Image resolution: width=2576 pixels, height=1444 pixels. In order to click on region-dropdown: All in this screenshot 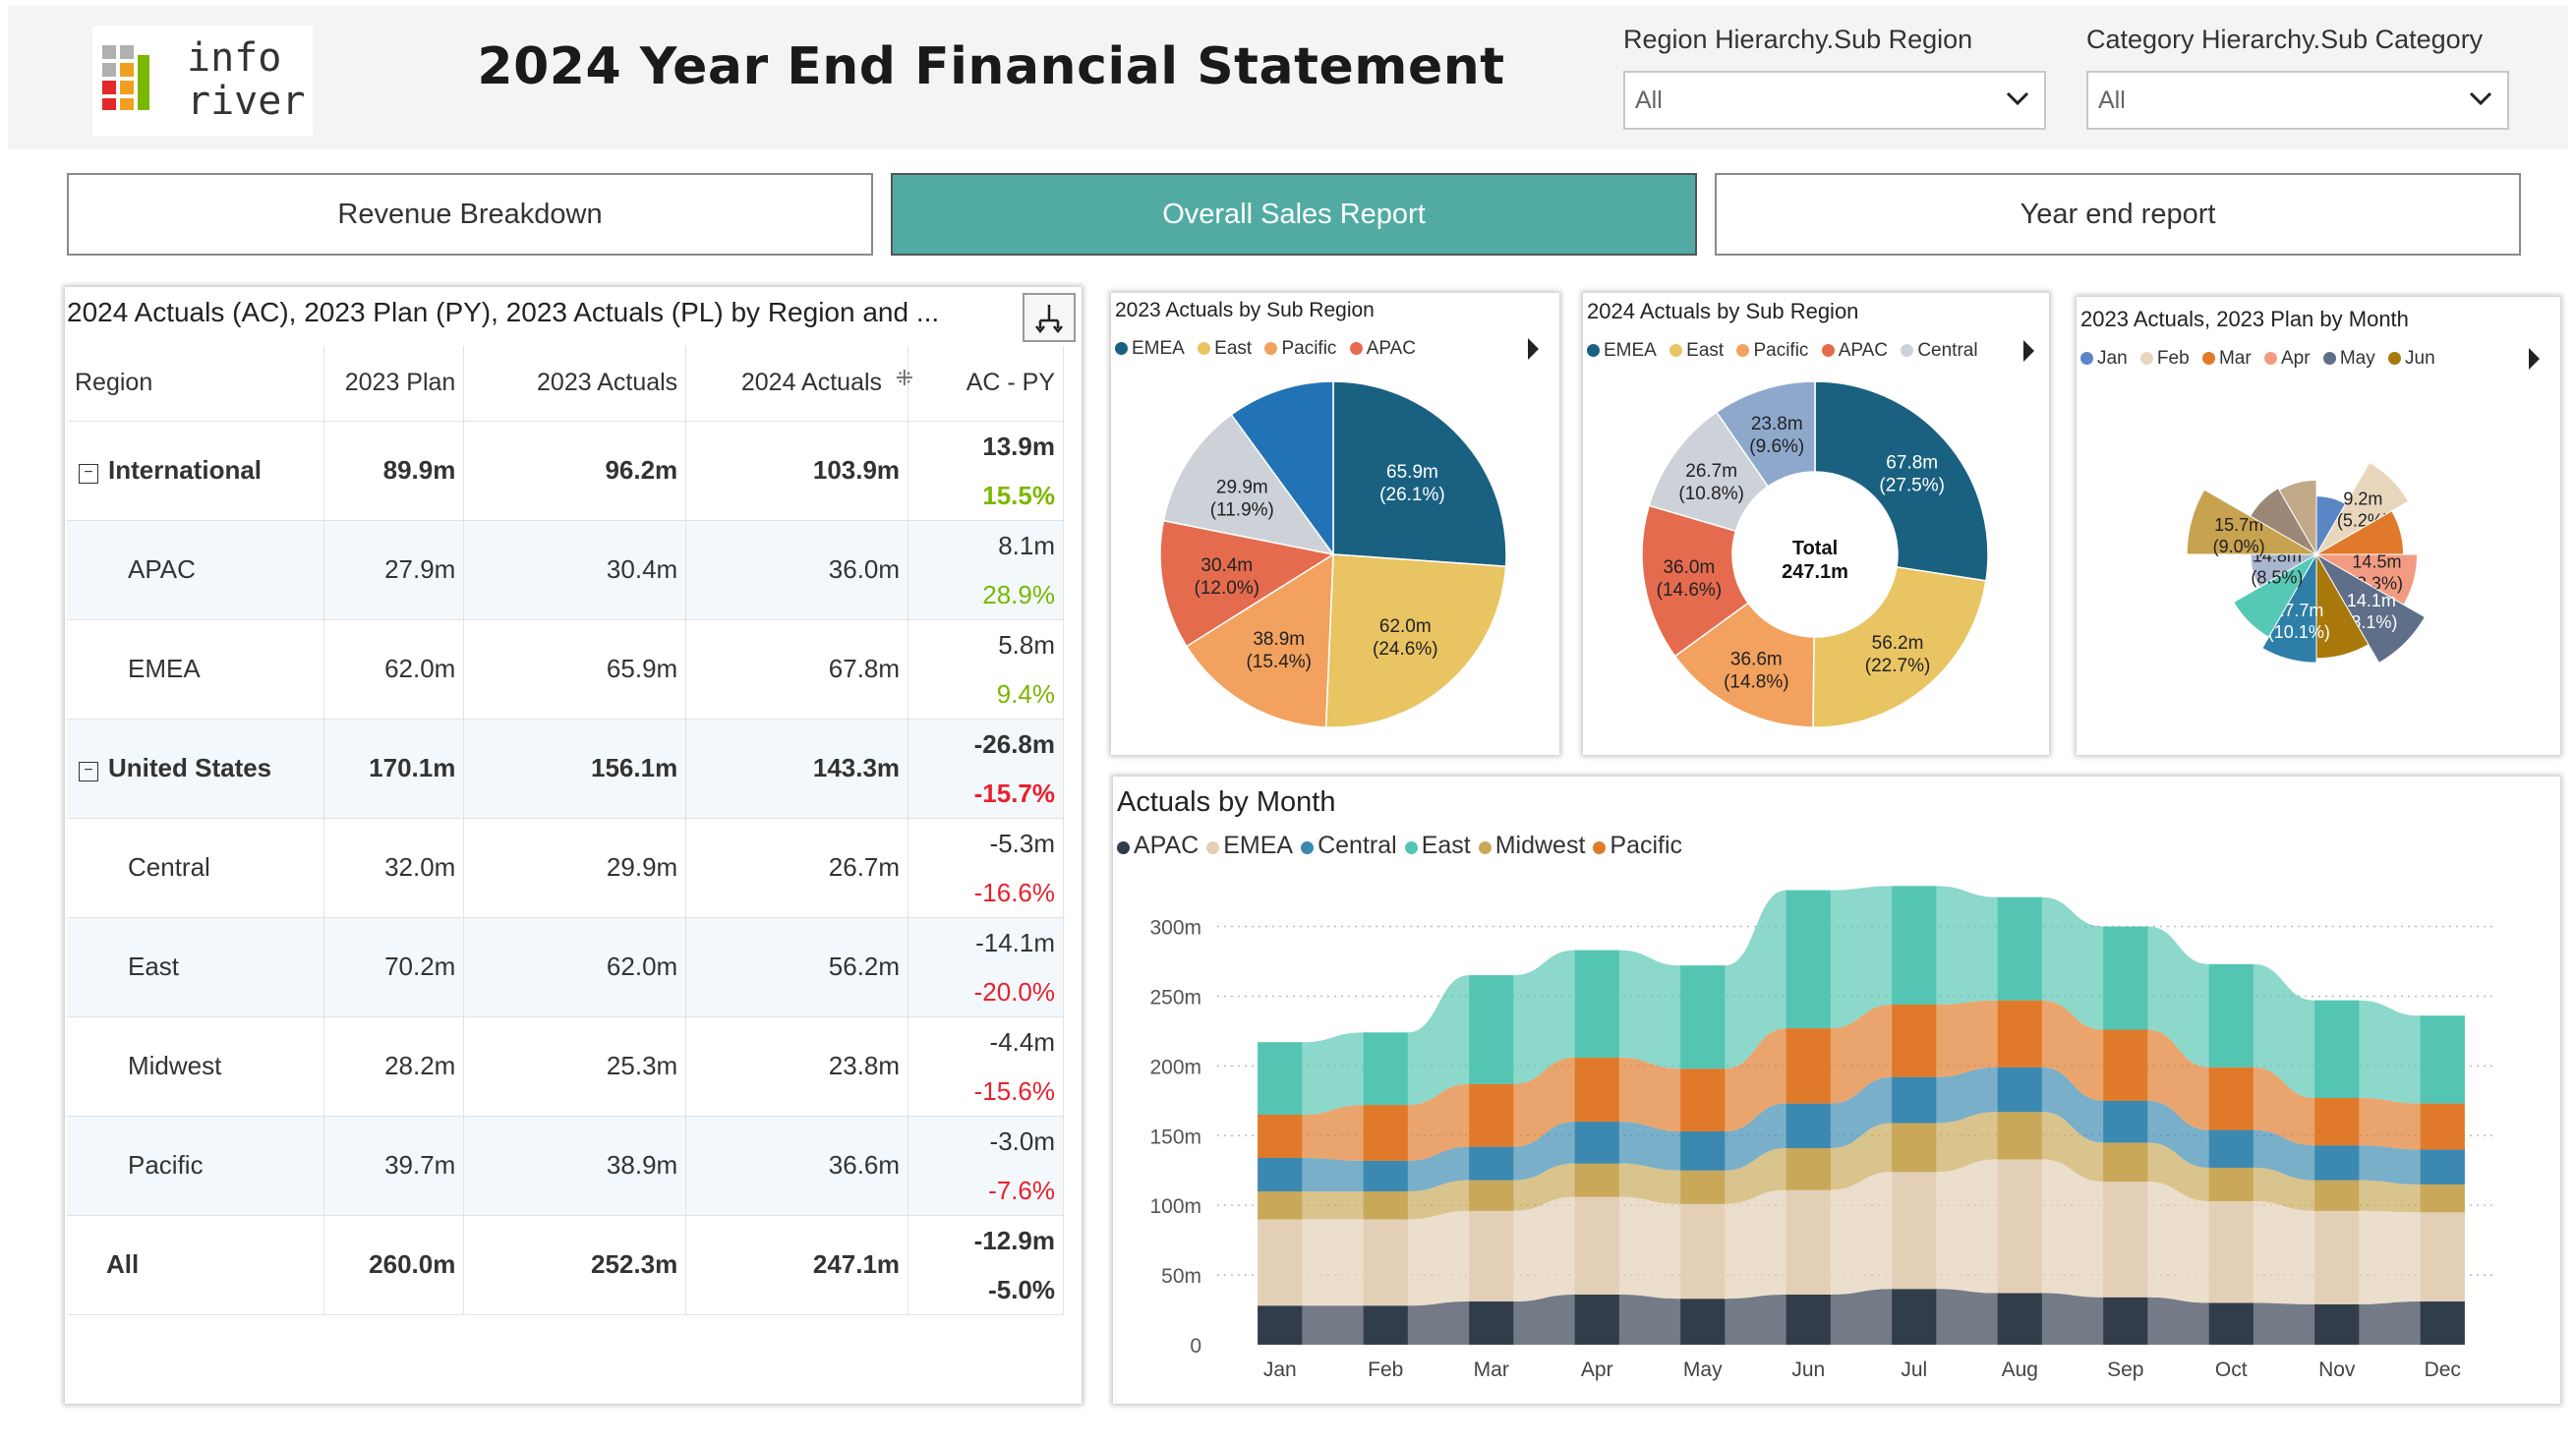, I will do `click(1834, 101)`.